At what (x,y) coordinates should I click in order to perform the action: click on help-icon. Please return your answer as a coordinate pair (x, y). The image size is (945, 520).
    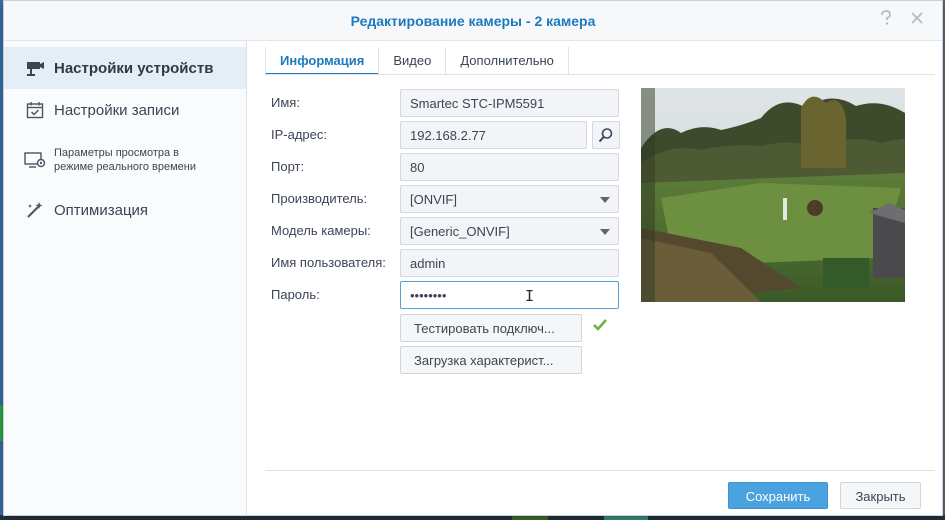
    Looking at the image, I should click on (886, 20).